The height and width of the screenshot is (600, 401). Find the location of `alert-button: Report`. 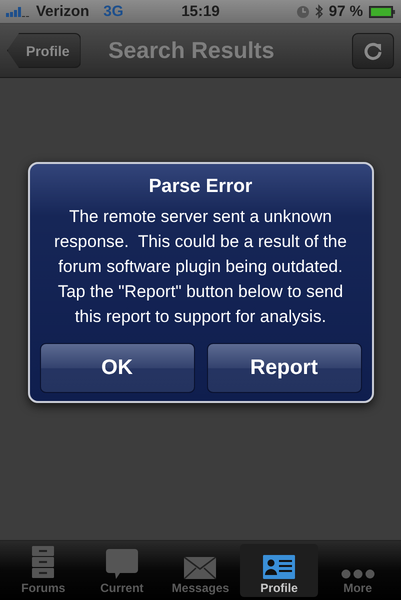

alert-button: Report is located at coordinates (284, 368).